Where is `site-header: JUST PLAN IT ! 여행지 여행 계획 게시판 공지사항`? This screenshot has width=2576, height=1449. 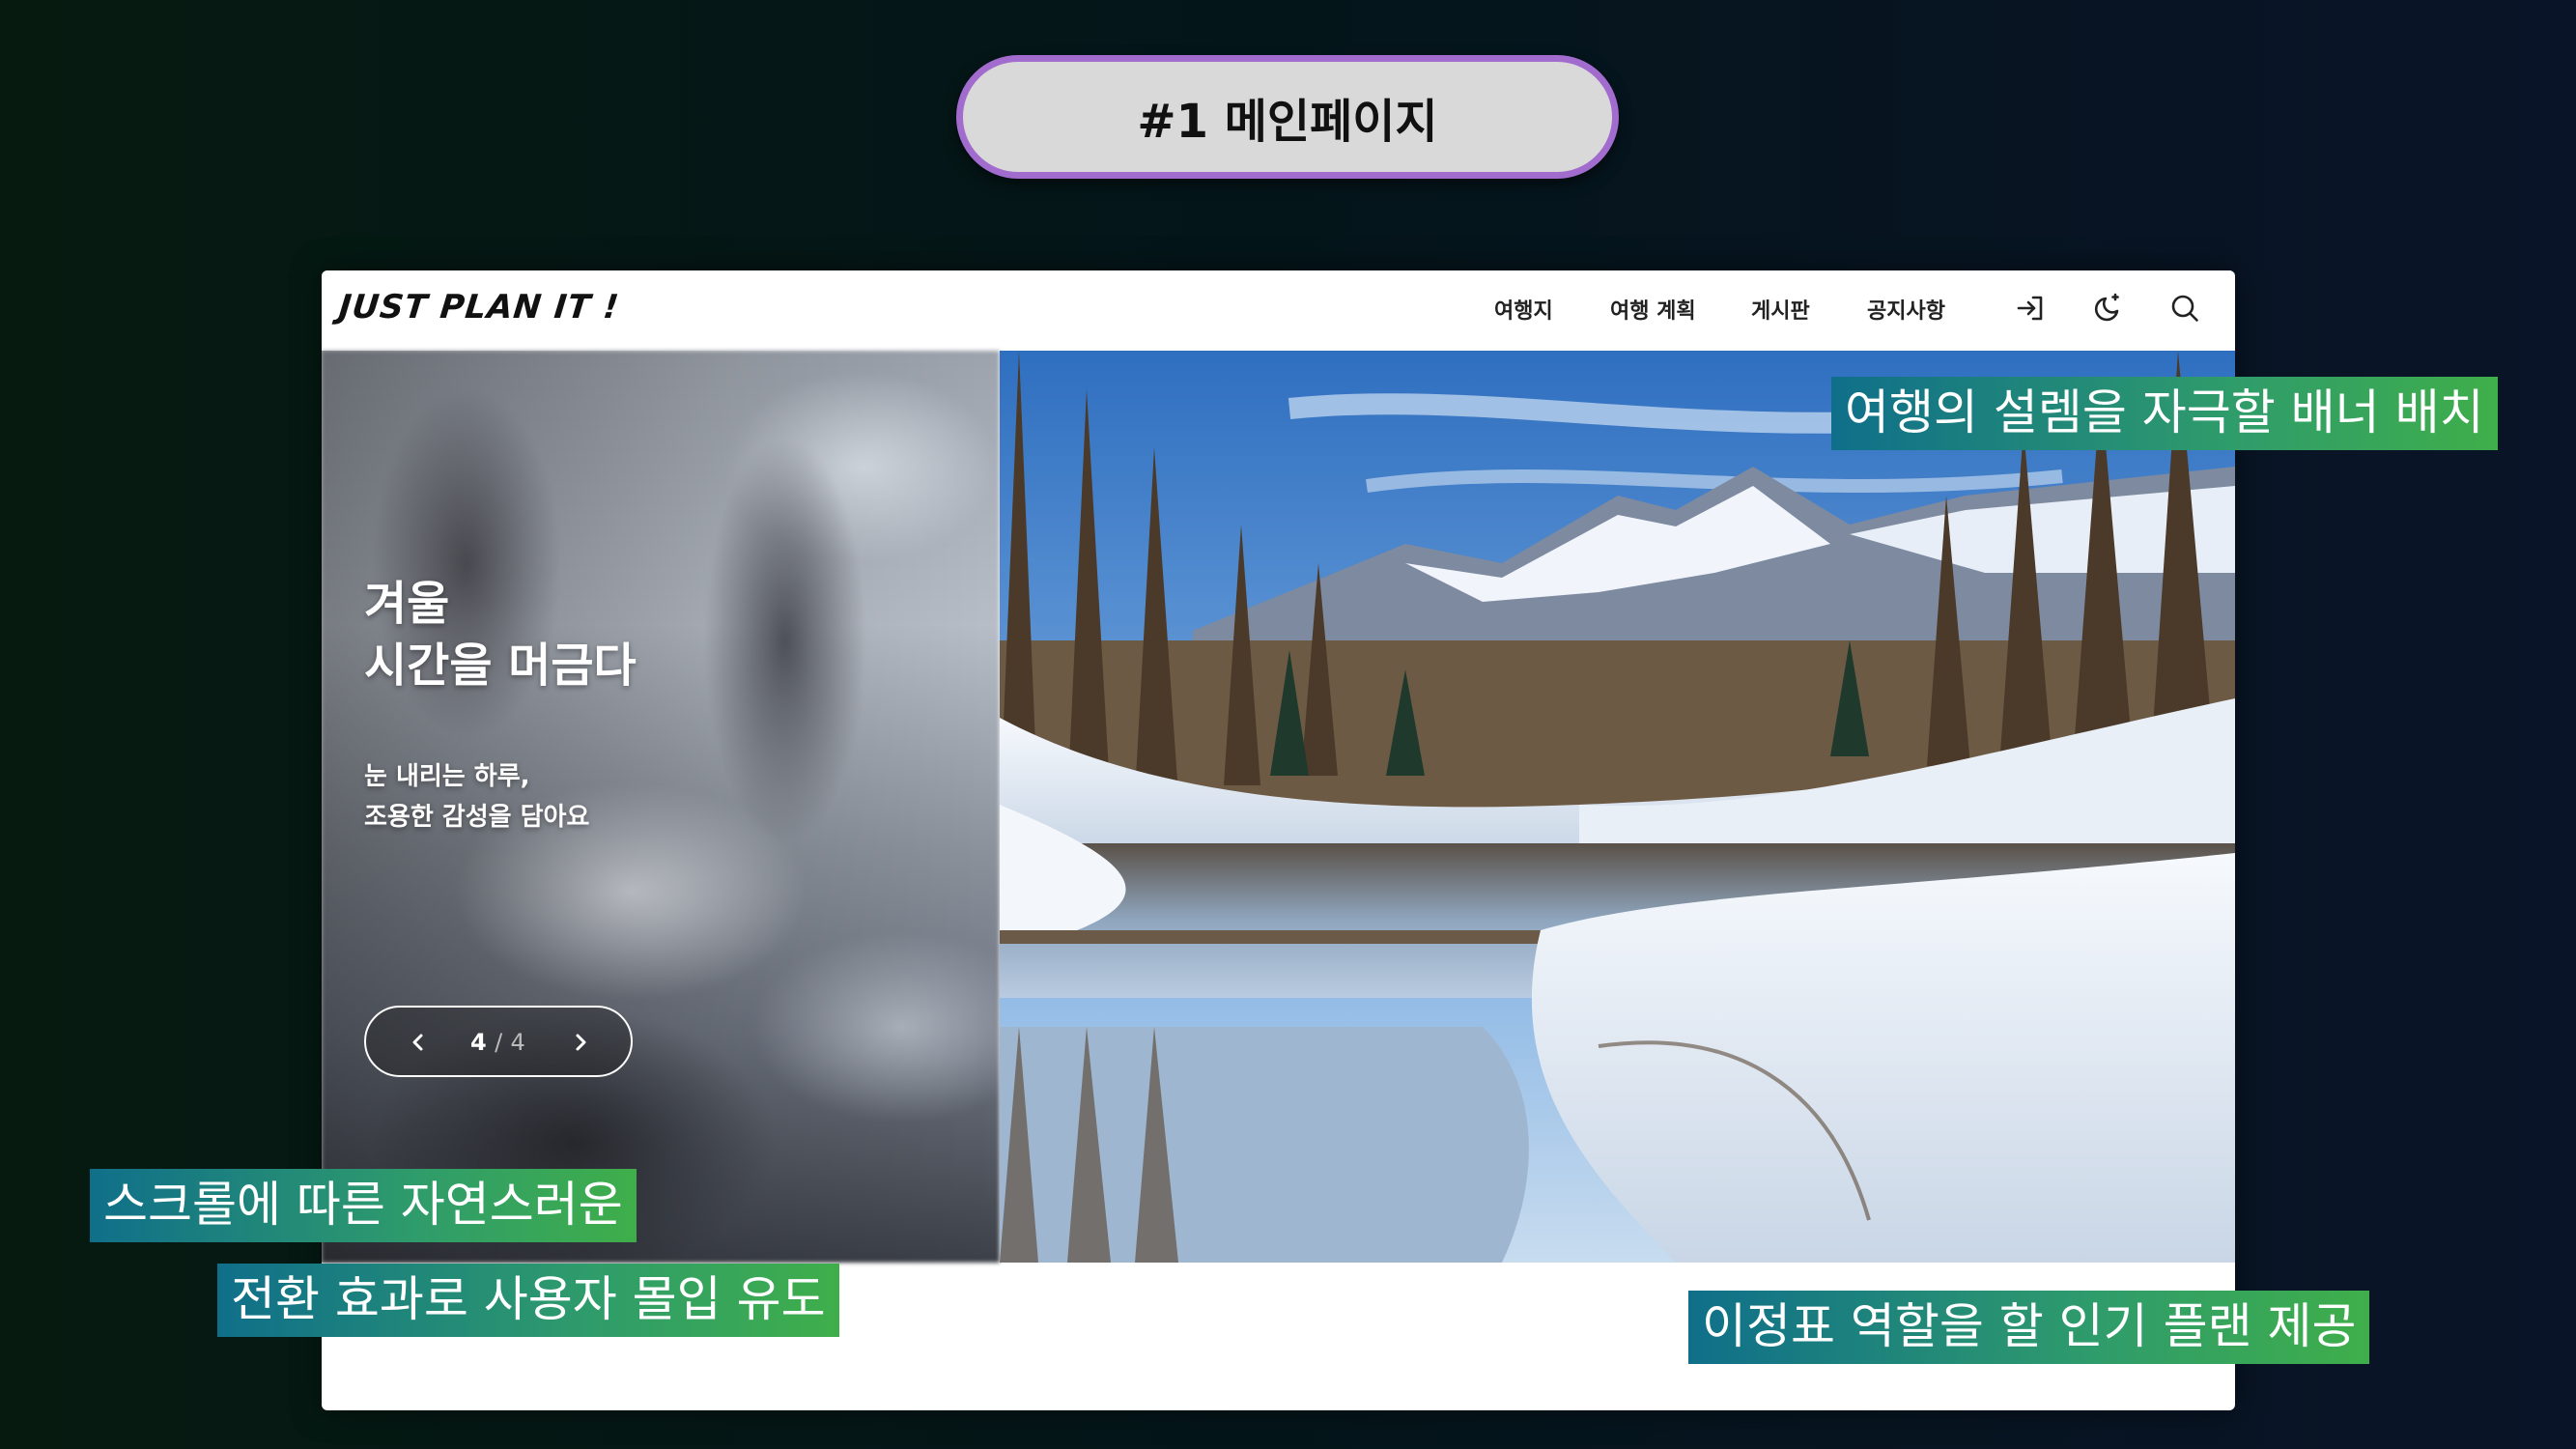
site-header: JUST PLAN IT ! 여행지 여행 계획 게시판 공지사항 is located at coordinates (1278, 310).